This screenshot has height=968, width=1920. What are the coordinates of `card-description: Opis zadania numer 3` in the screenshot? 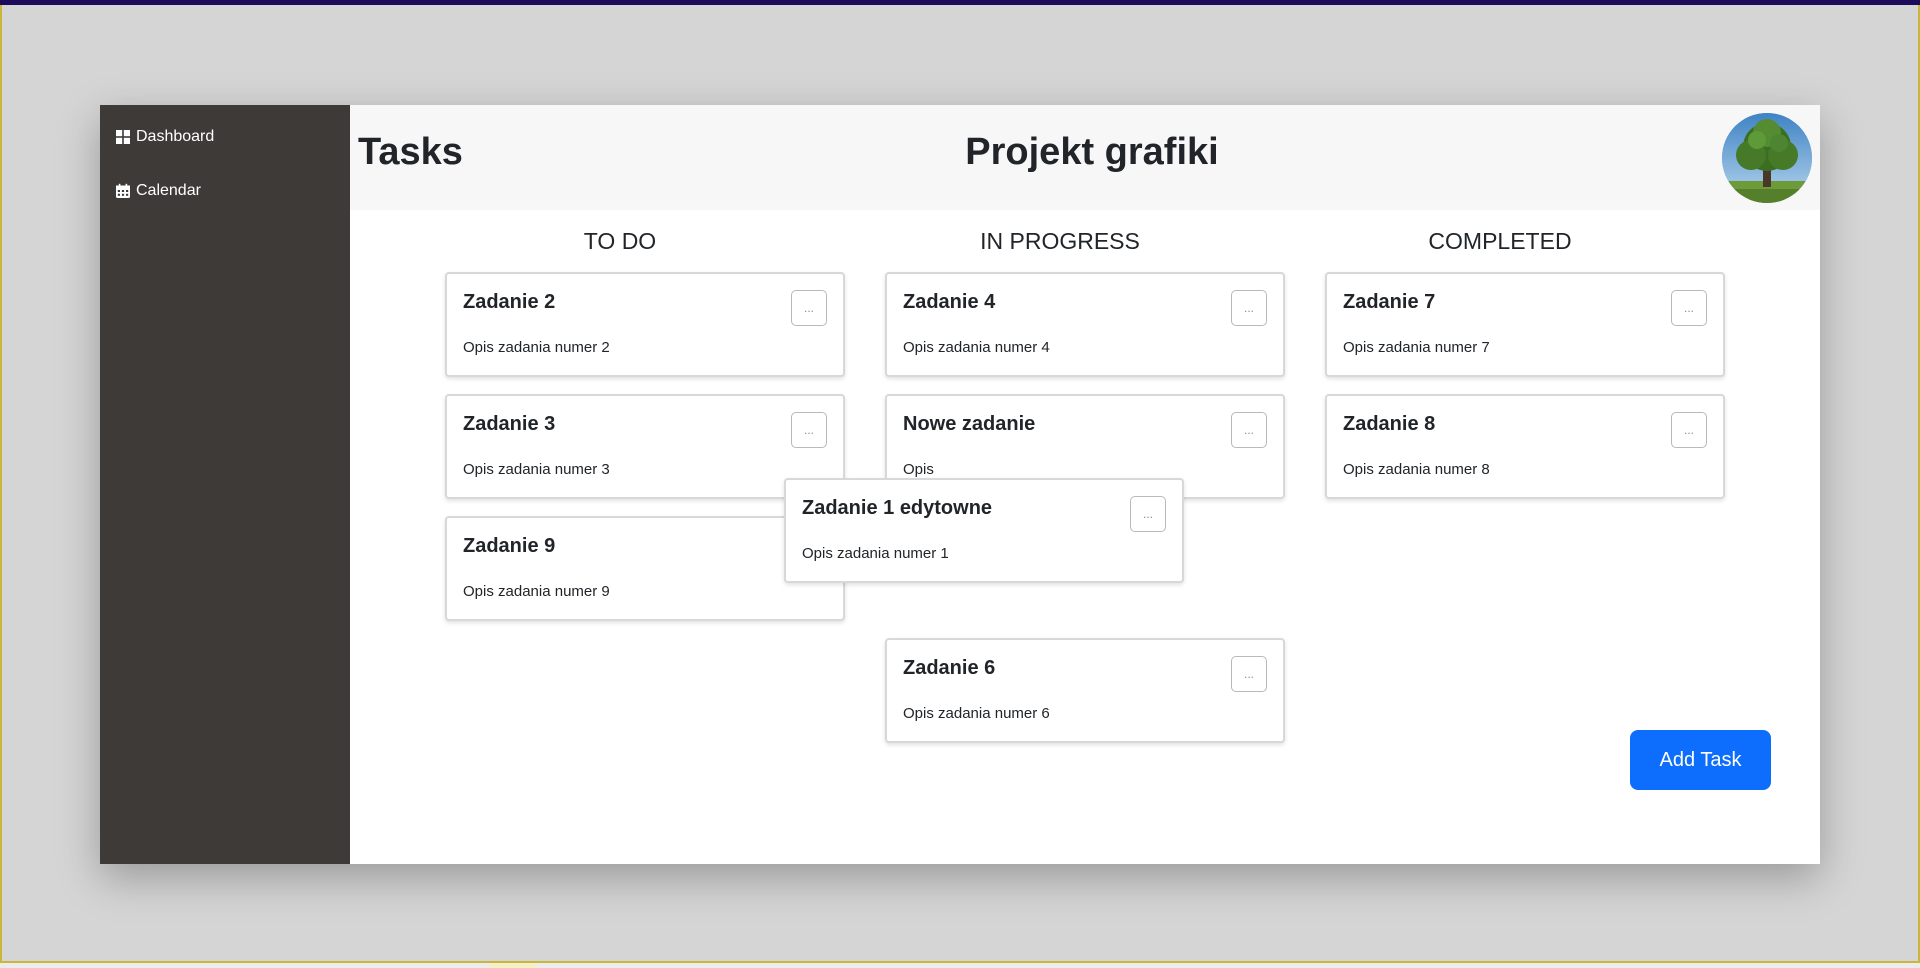 It's located at (536, 469).